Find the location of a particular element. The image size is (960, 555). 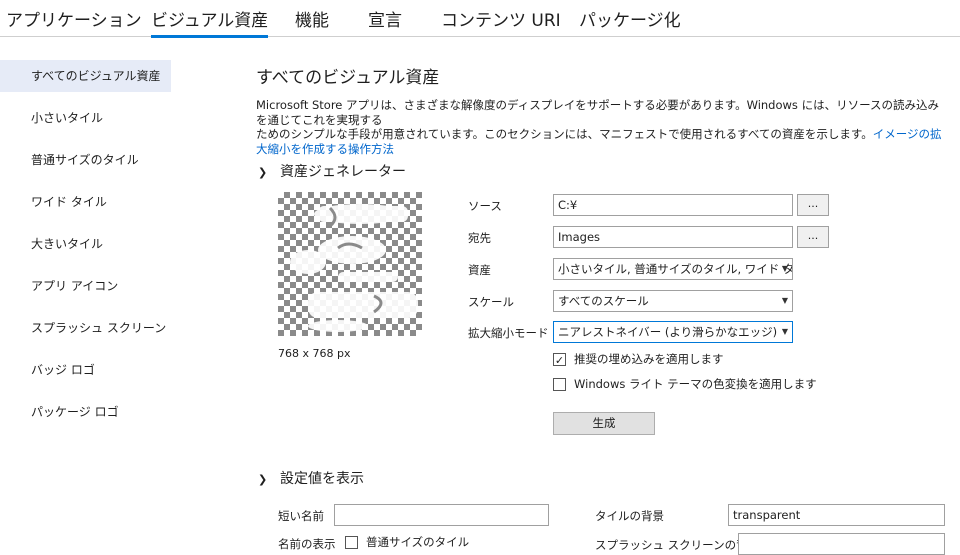

sidebar-item-app-icon: アプリ アイコン is located at coordinates (85, 286).